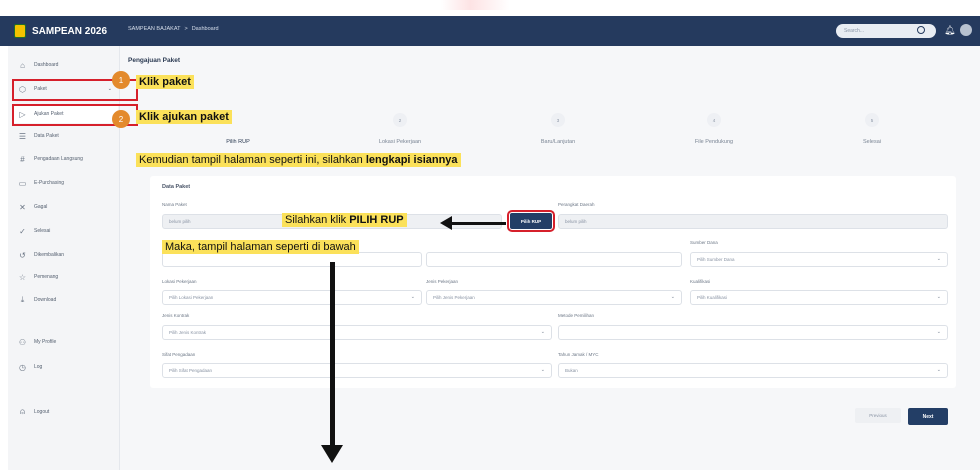 The width and height of the screenshot is (980, 470). What do you see at coordinates (66, 277) in the screenshot?
I see `sidebar-item-pemenang: ☆ Pemenang` at bounding box center [66, 277].